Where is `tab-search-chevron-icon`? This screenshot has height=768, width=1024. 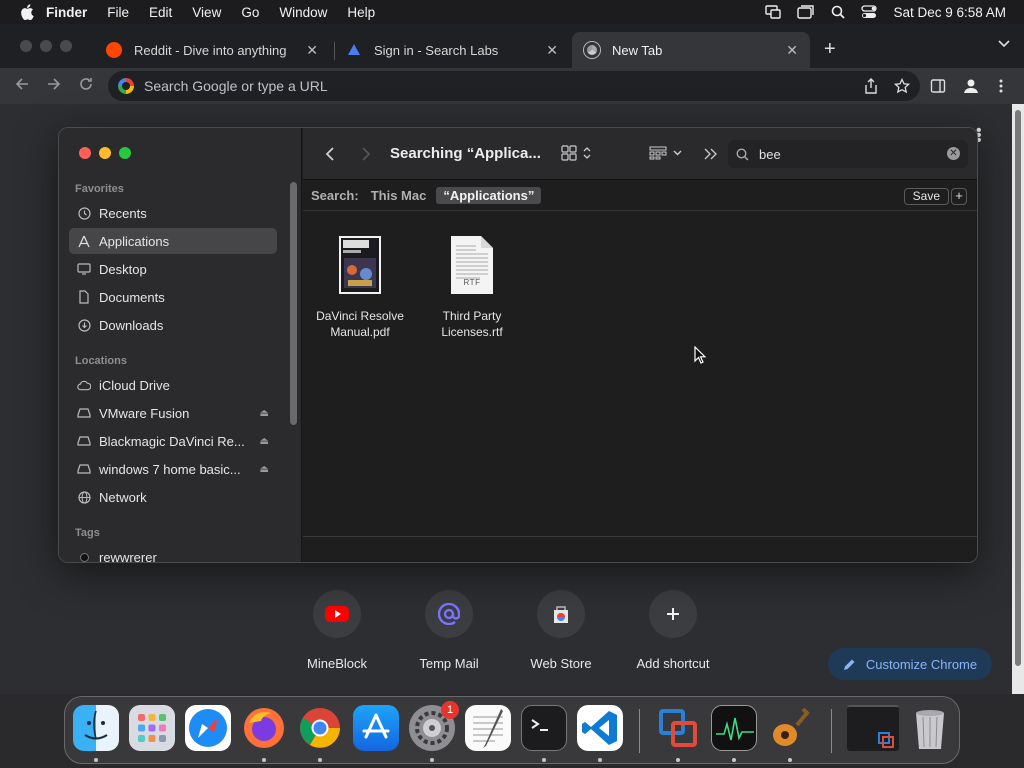
tab-search-chevron-icon is located at coordinates (1004, 44).